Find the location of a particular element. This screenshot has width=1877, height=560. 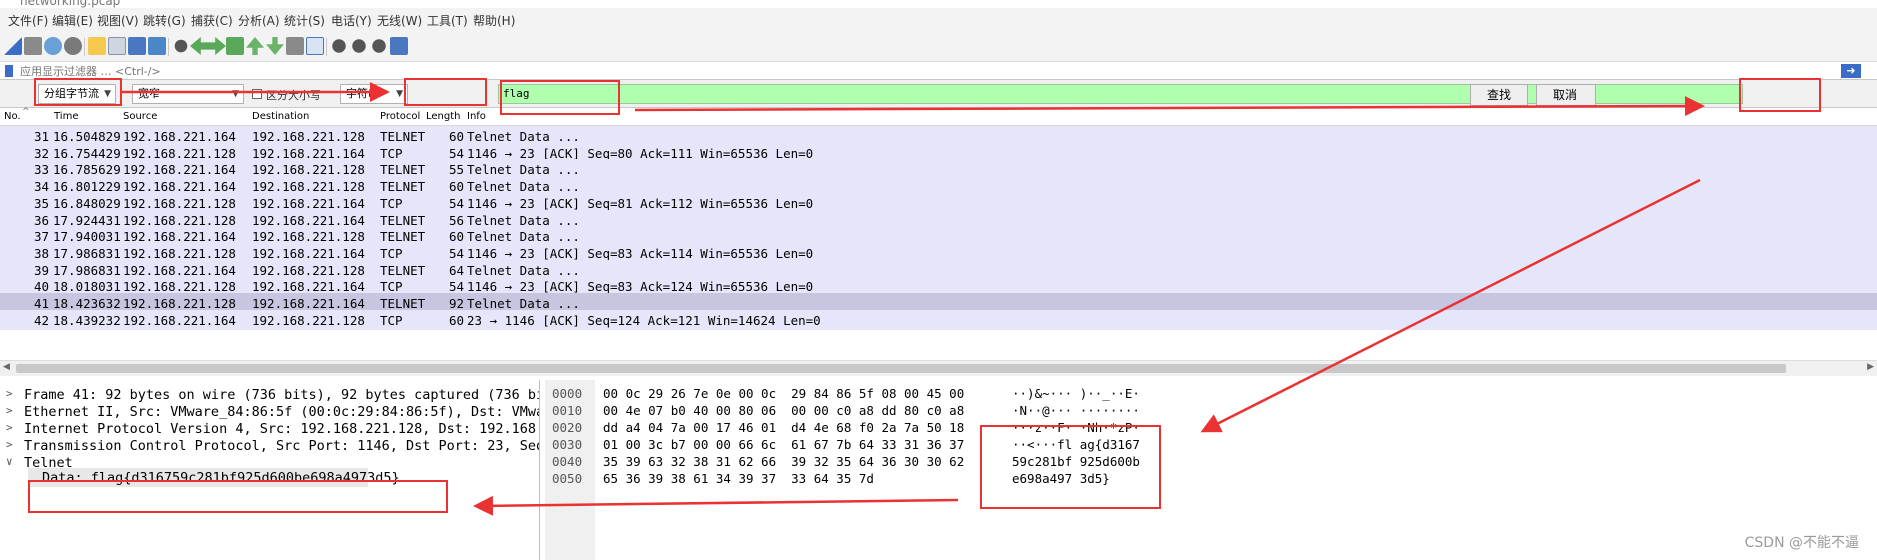

case-sensitive-label: 区分大小写 is located at coordinates (293, 95).